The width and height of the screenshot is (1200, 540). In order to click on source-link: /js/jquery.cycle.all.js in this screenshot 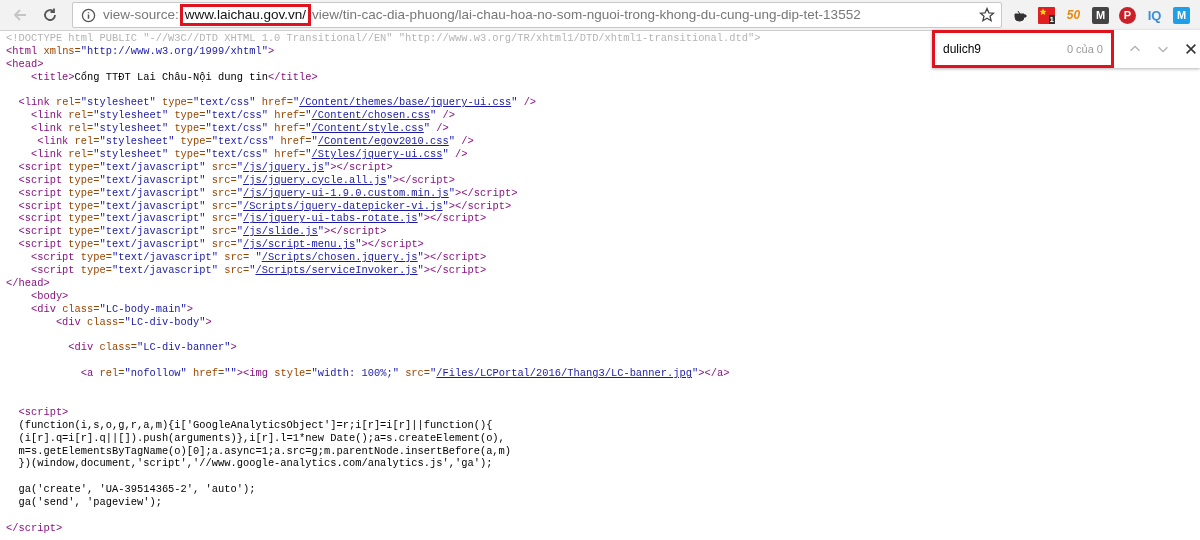, I will do `click(315, 179)`.